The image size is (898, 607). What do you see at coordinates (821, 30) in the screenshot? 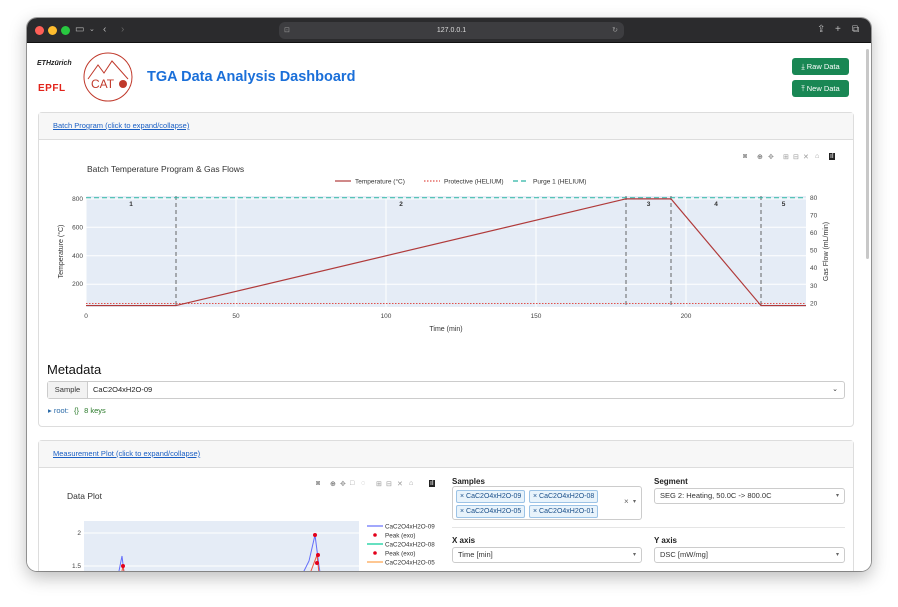
I see `share-icon: ⇪` at bounding box center [821, 30].